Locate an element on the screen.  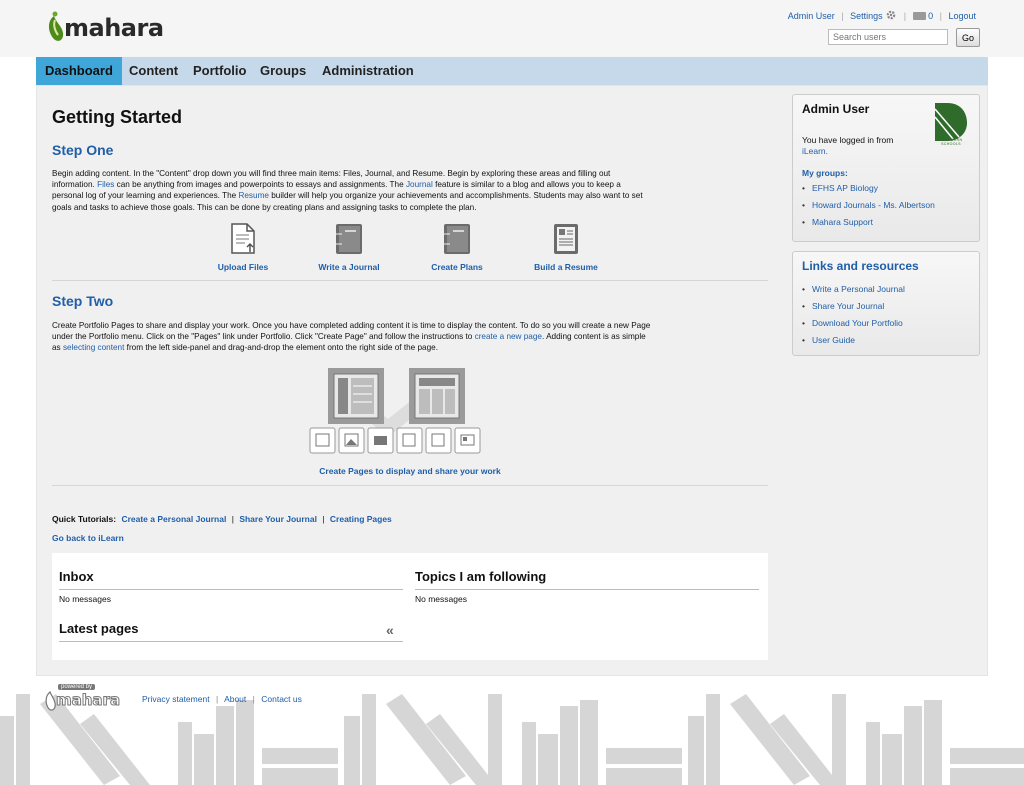
group-item: EFHS AP Biology is located at coordinates (868, 188).